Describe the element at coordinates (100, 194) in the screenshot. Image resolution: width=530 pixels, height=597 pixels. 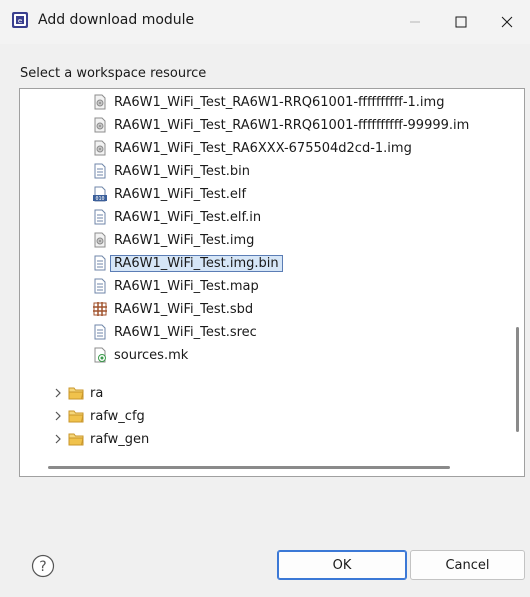
I see `binary-file-icon: 010` at that location.